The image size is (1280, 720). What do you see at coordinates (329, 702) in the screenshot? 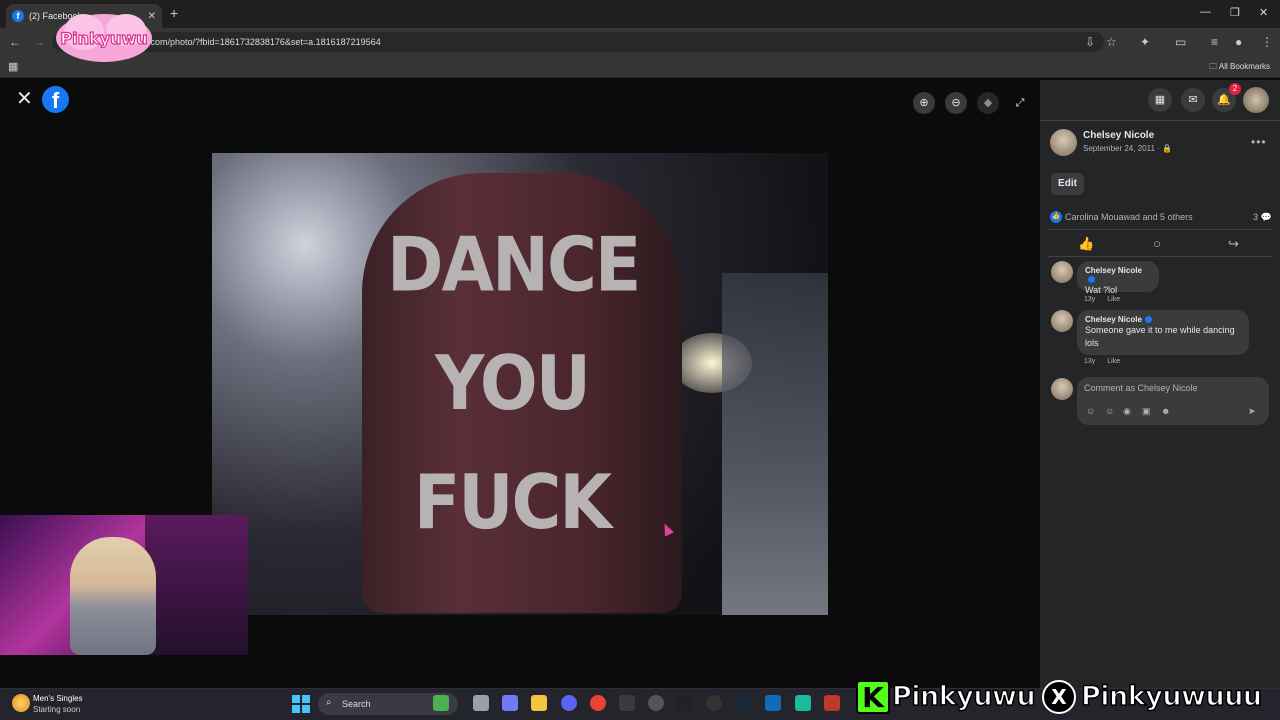
I see `search-icon: ⌕` at bounding box center [329, 702].